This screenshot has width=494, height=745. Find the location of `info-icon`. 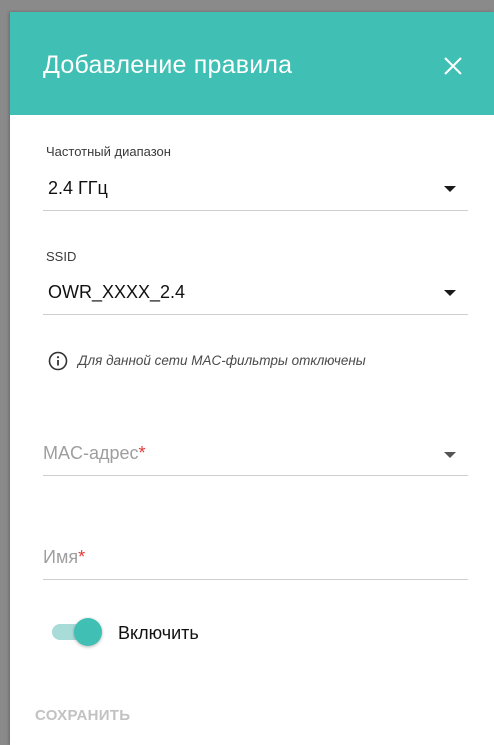

info-icon is located at coordinates (58, 361).